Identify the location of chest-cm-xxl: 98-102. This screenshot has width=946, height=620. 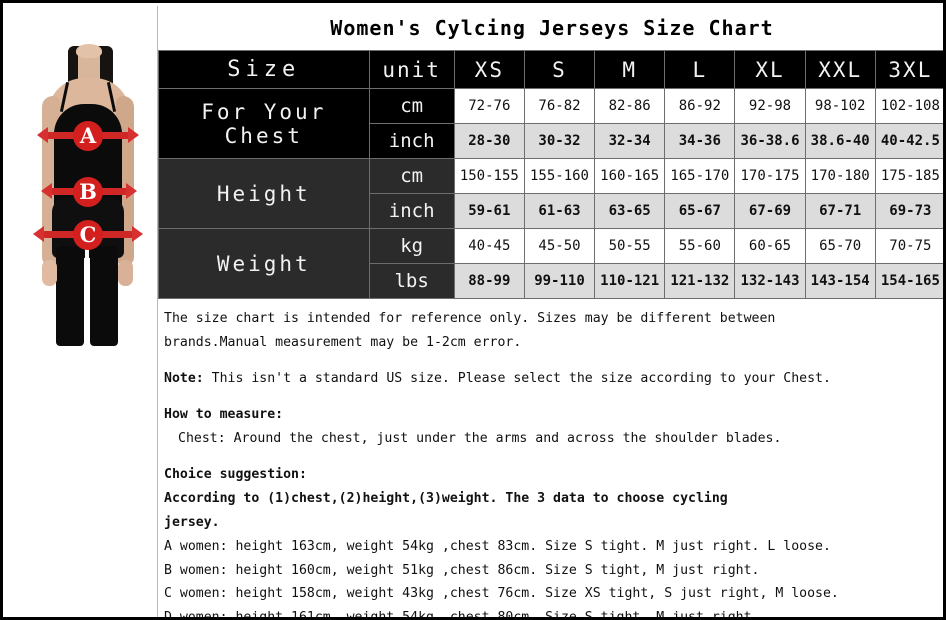
(840, 106).